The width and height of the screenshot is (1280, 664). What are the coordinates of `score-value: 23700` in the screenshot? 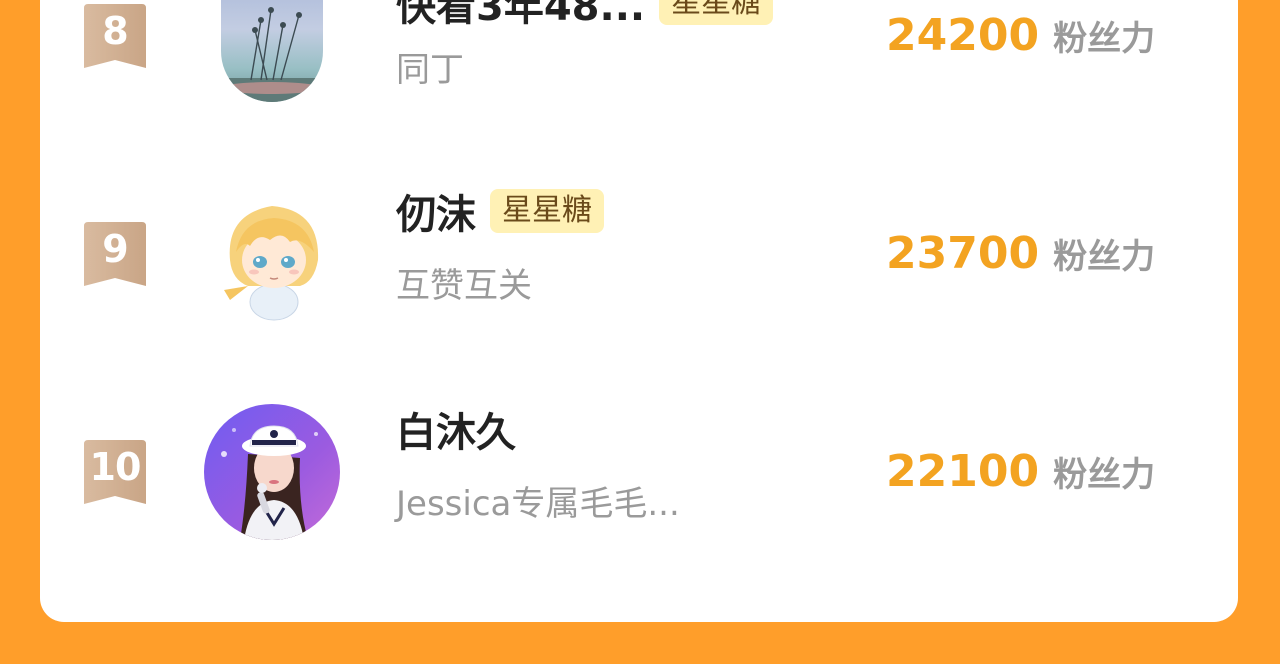 It's located at (963, 253).